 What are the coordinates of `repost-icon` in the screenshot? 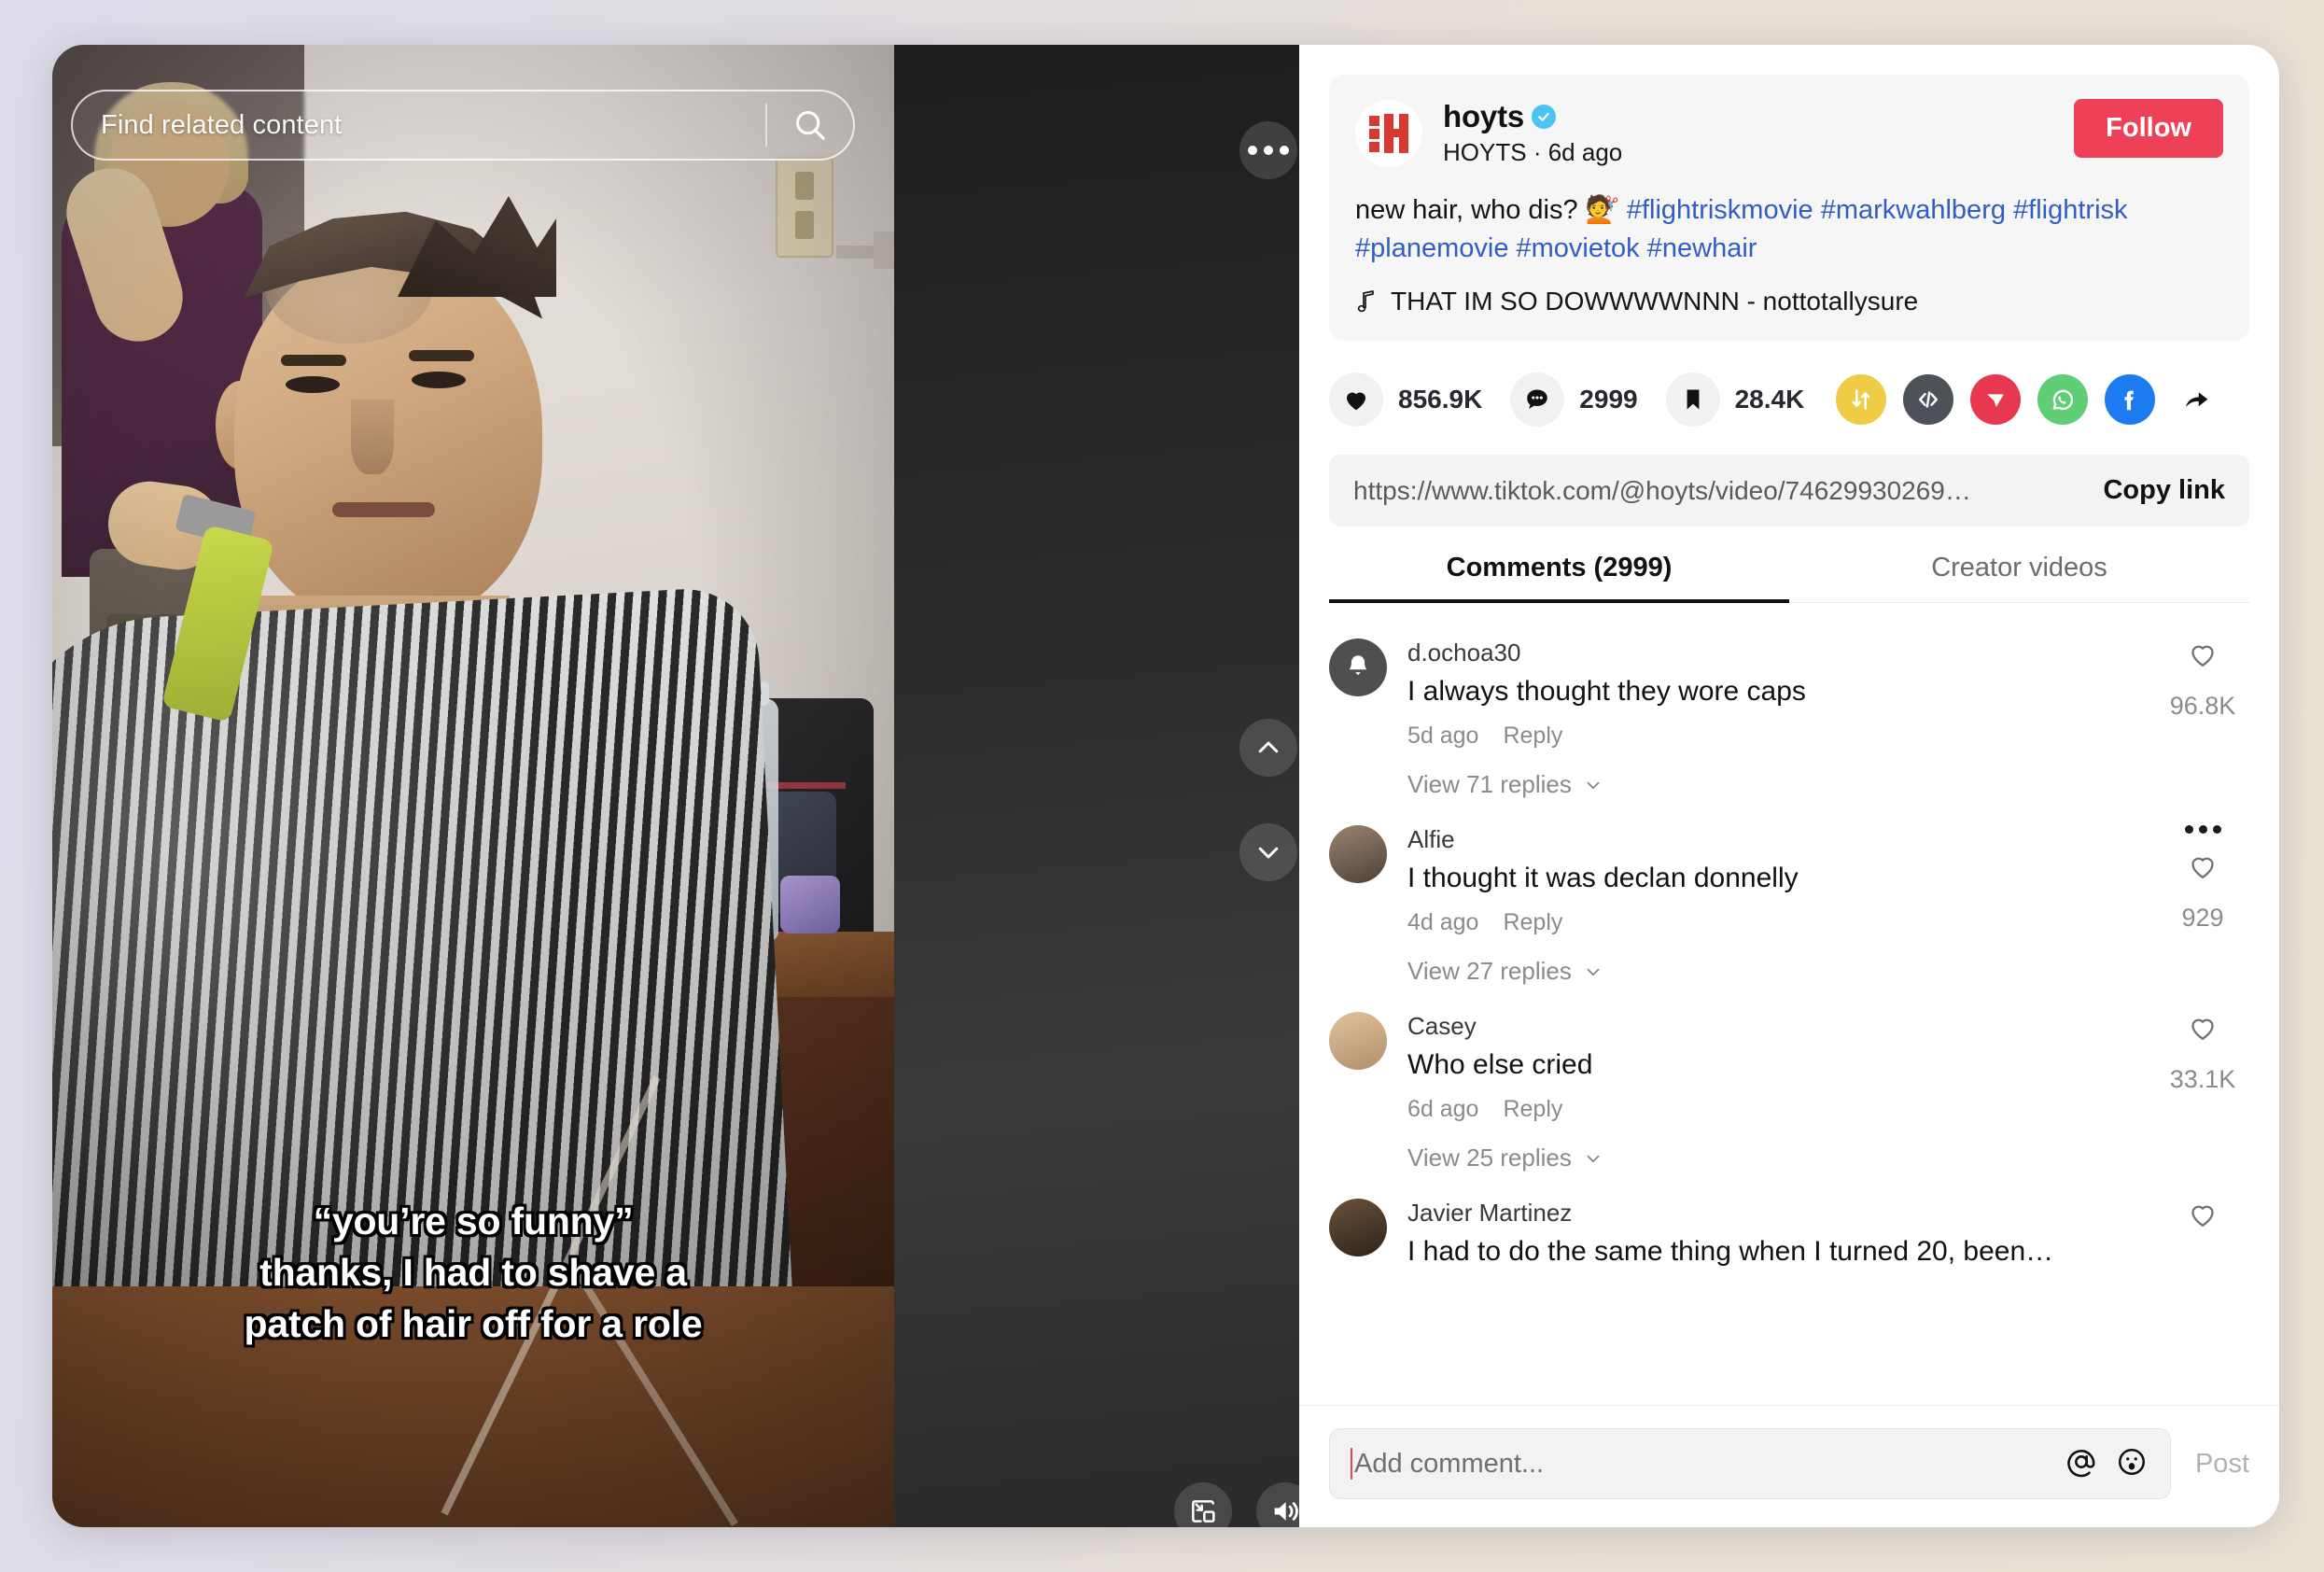 It's located at (1861, 400).